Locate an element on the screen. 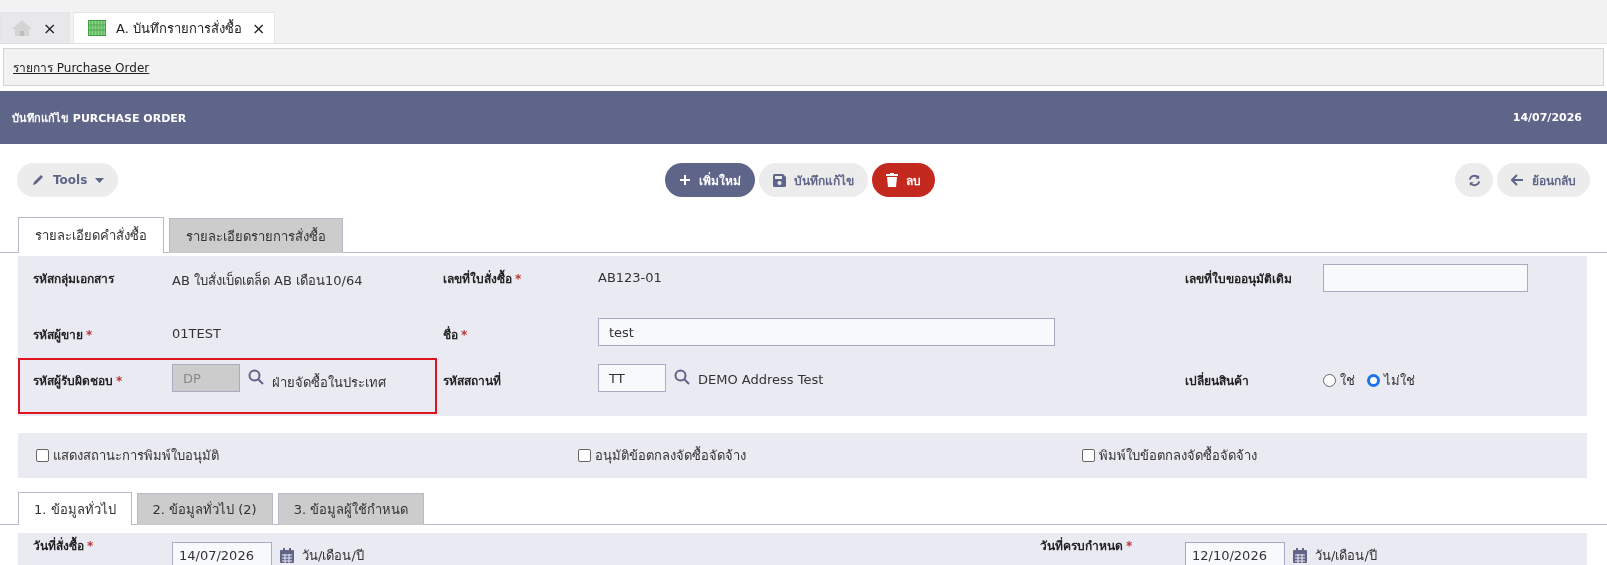 The image size is (1607, 565). field-label: รหัสกลุ่มเอกสาร is located at coordinates (73, 280).